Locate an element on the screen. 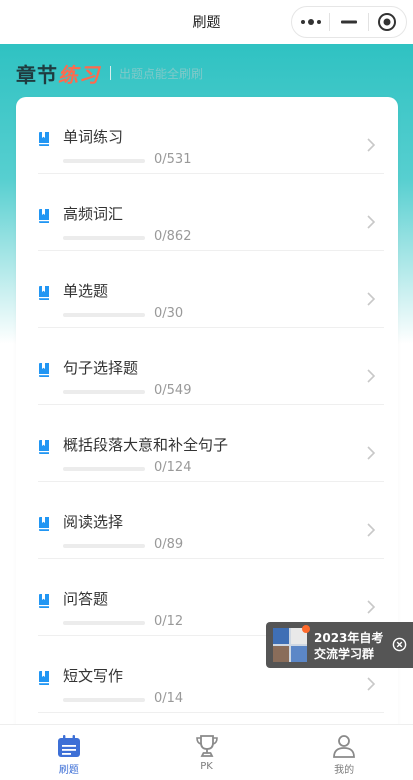 This screenshot has height=780, width=413. navigation-bar: 刷题 is located at coordinates (206, 22).